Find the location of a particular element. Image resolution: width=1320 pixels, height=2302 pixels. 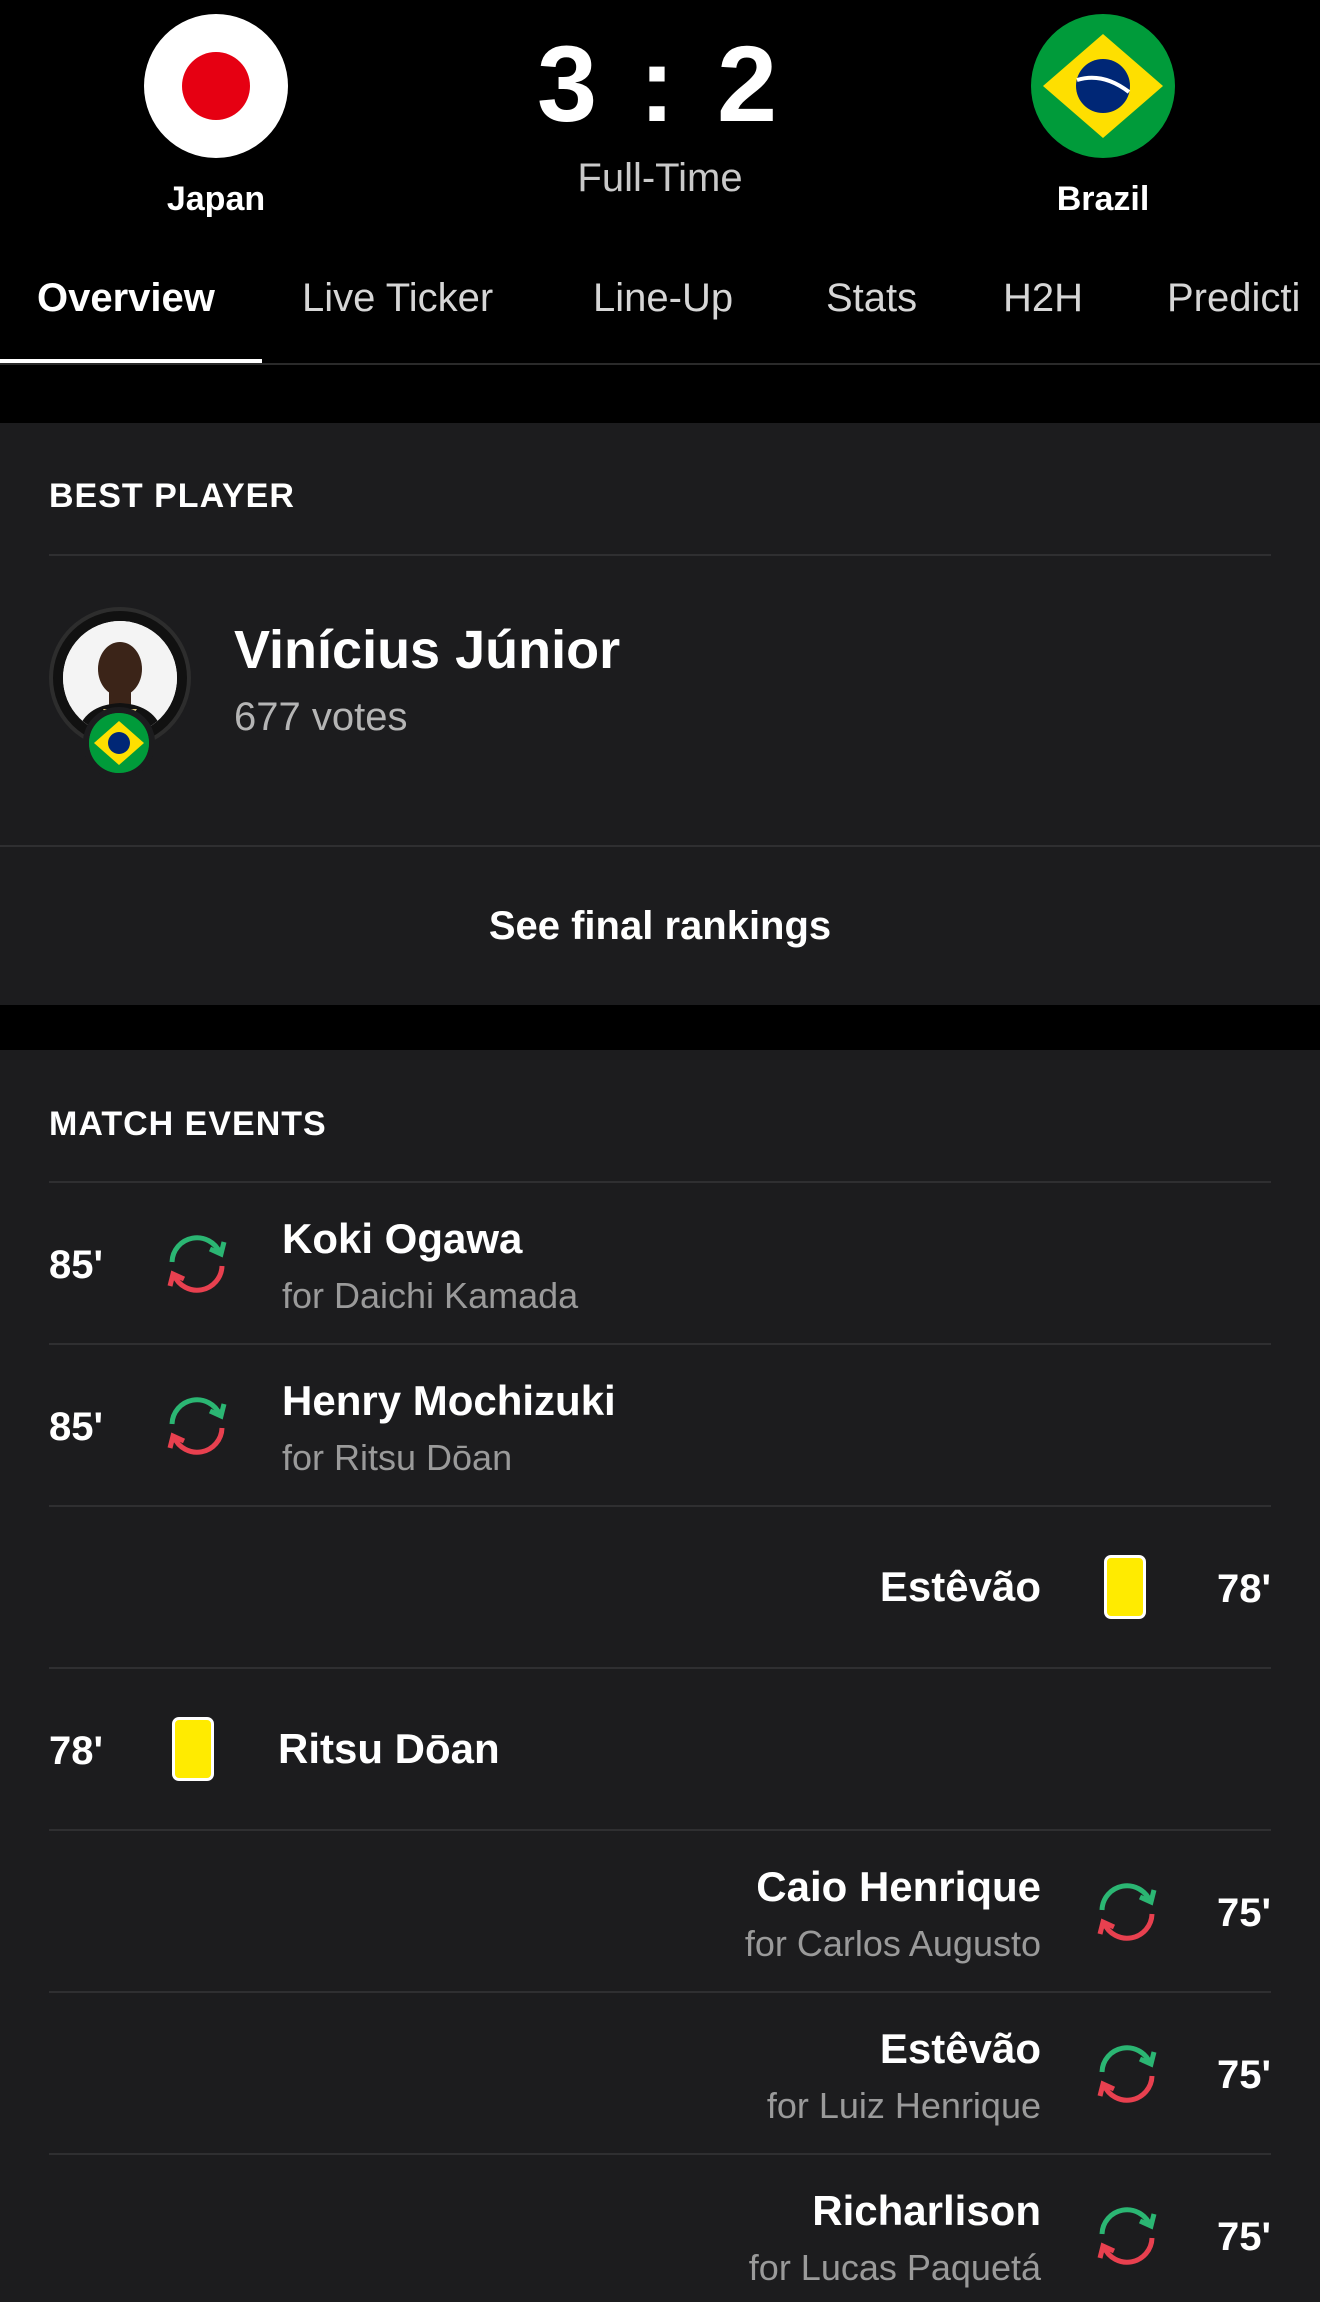

tab-line-up: Line-Up is located at coordinates (663, 298).